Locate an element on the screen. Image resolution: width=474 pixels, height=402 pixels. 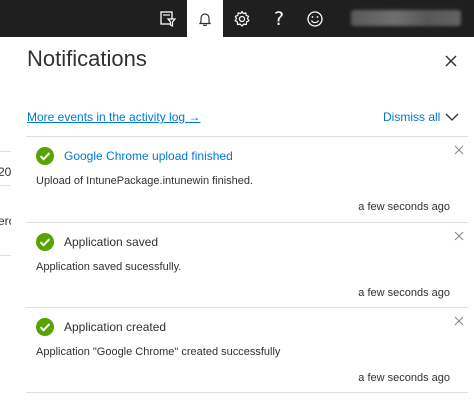
notification-title: Application created is located at coordinates (115, 327).